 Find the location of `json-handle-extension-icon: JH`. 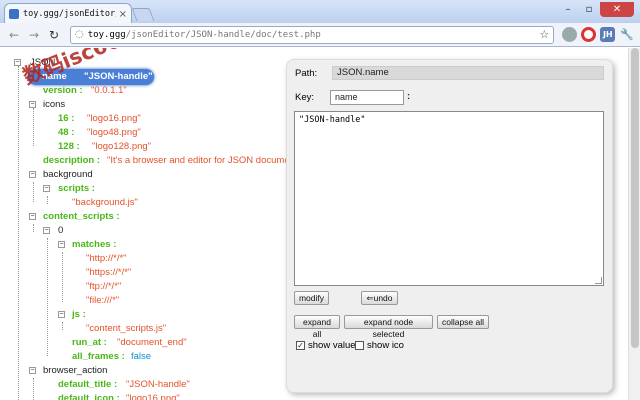

json-handle-extension-icon: JH is located at coordinates (608, 34).